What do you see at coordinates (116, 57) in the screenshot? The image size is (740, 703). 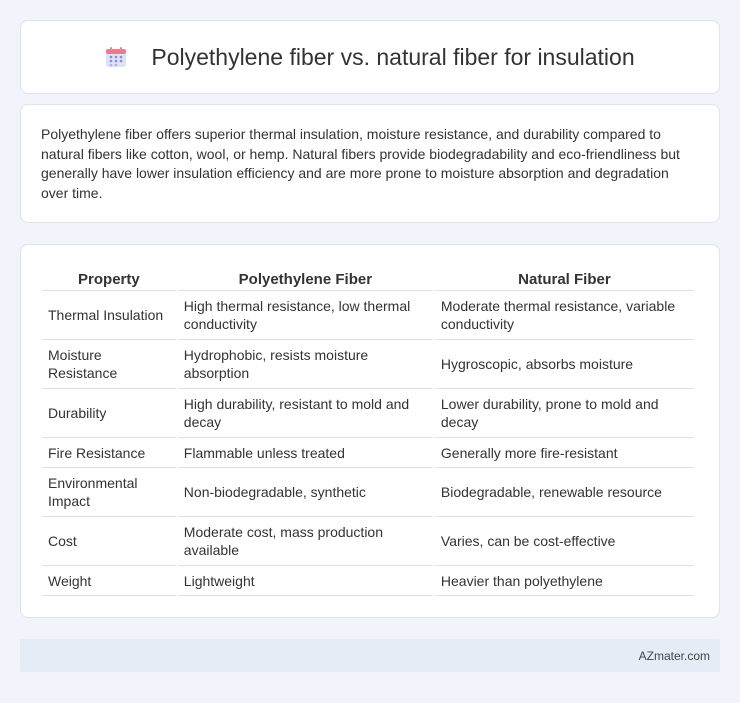 I see `calendar-icon` at bounding box center [116, 57].